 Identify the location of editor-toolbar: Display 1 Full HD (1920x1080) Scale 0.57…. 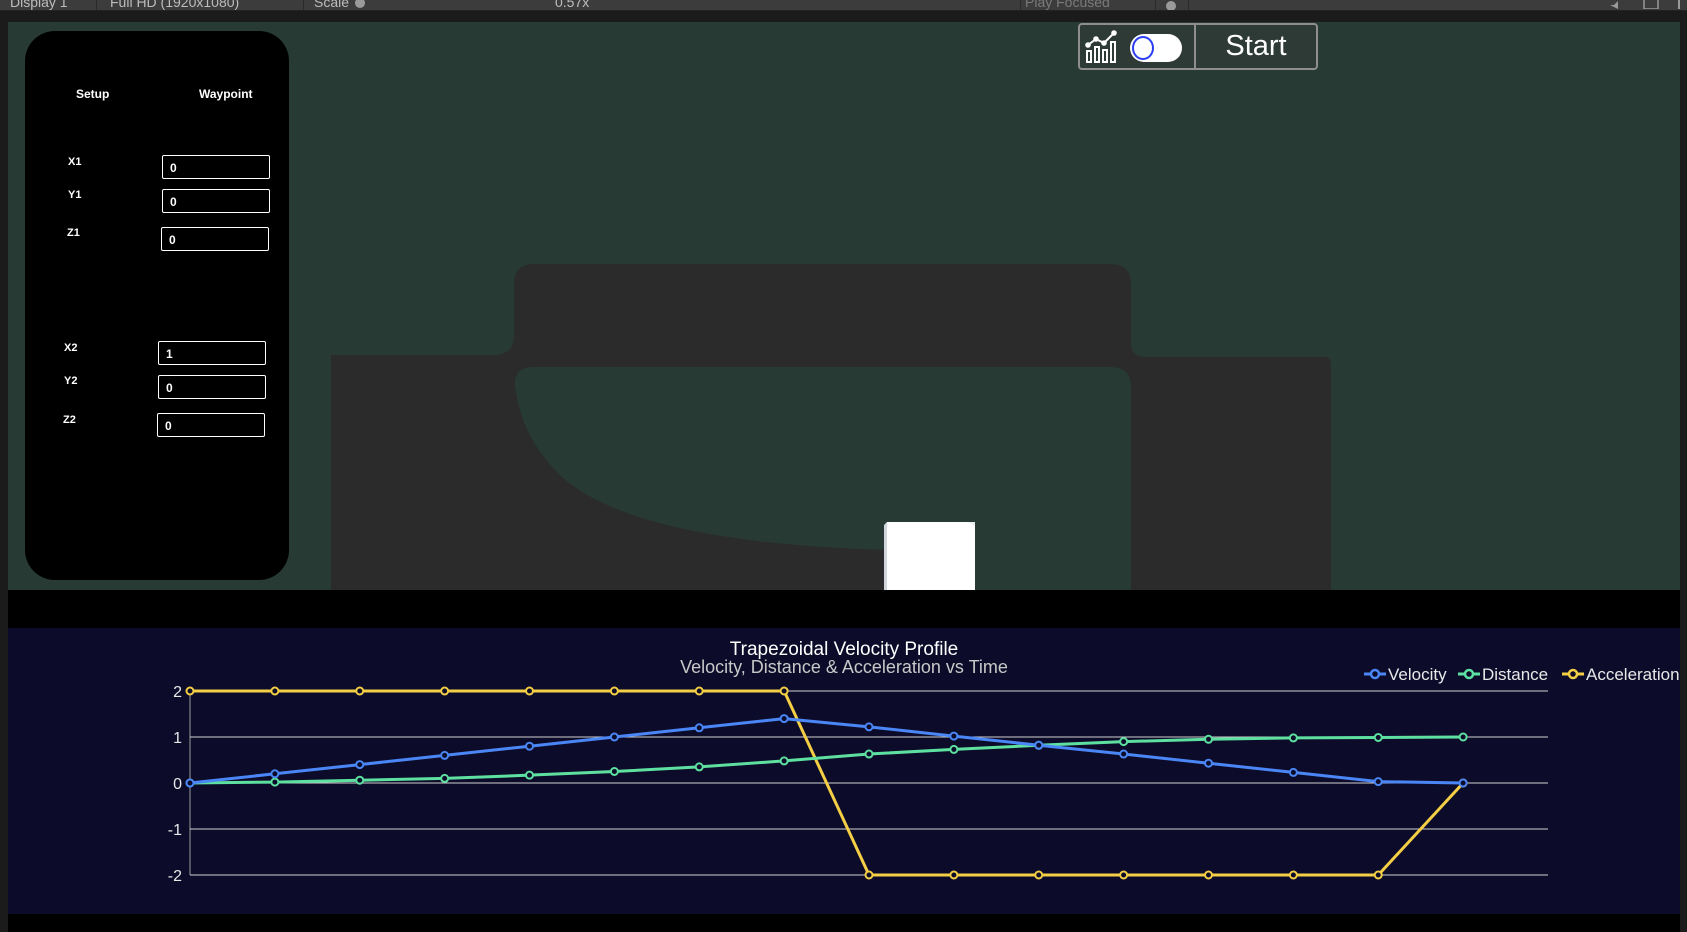
(843, 5).